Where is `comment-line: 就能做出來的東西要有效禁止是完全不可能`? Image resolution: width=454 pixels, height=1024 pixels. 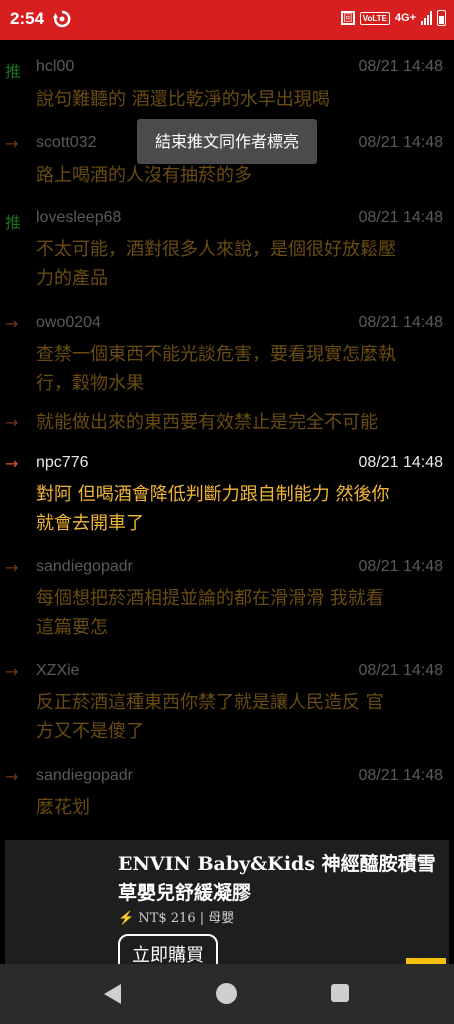
comment-line: 就能做出來的東西要有效禁止是完全不可能 is located at coordinates (207, 422).